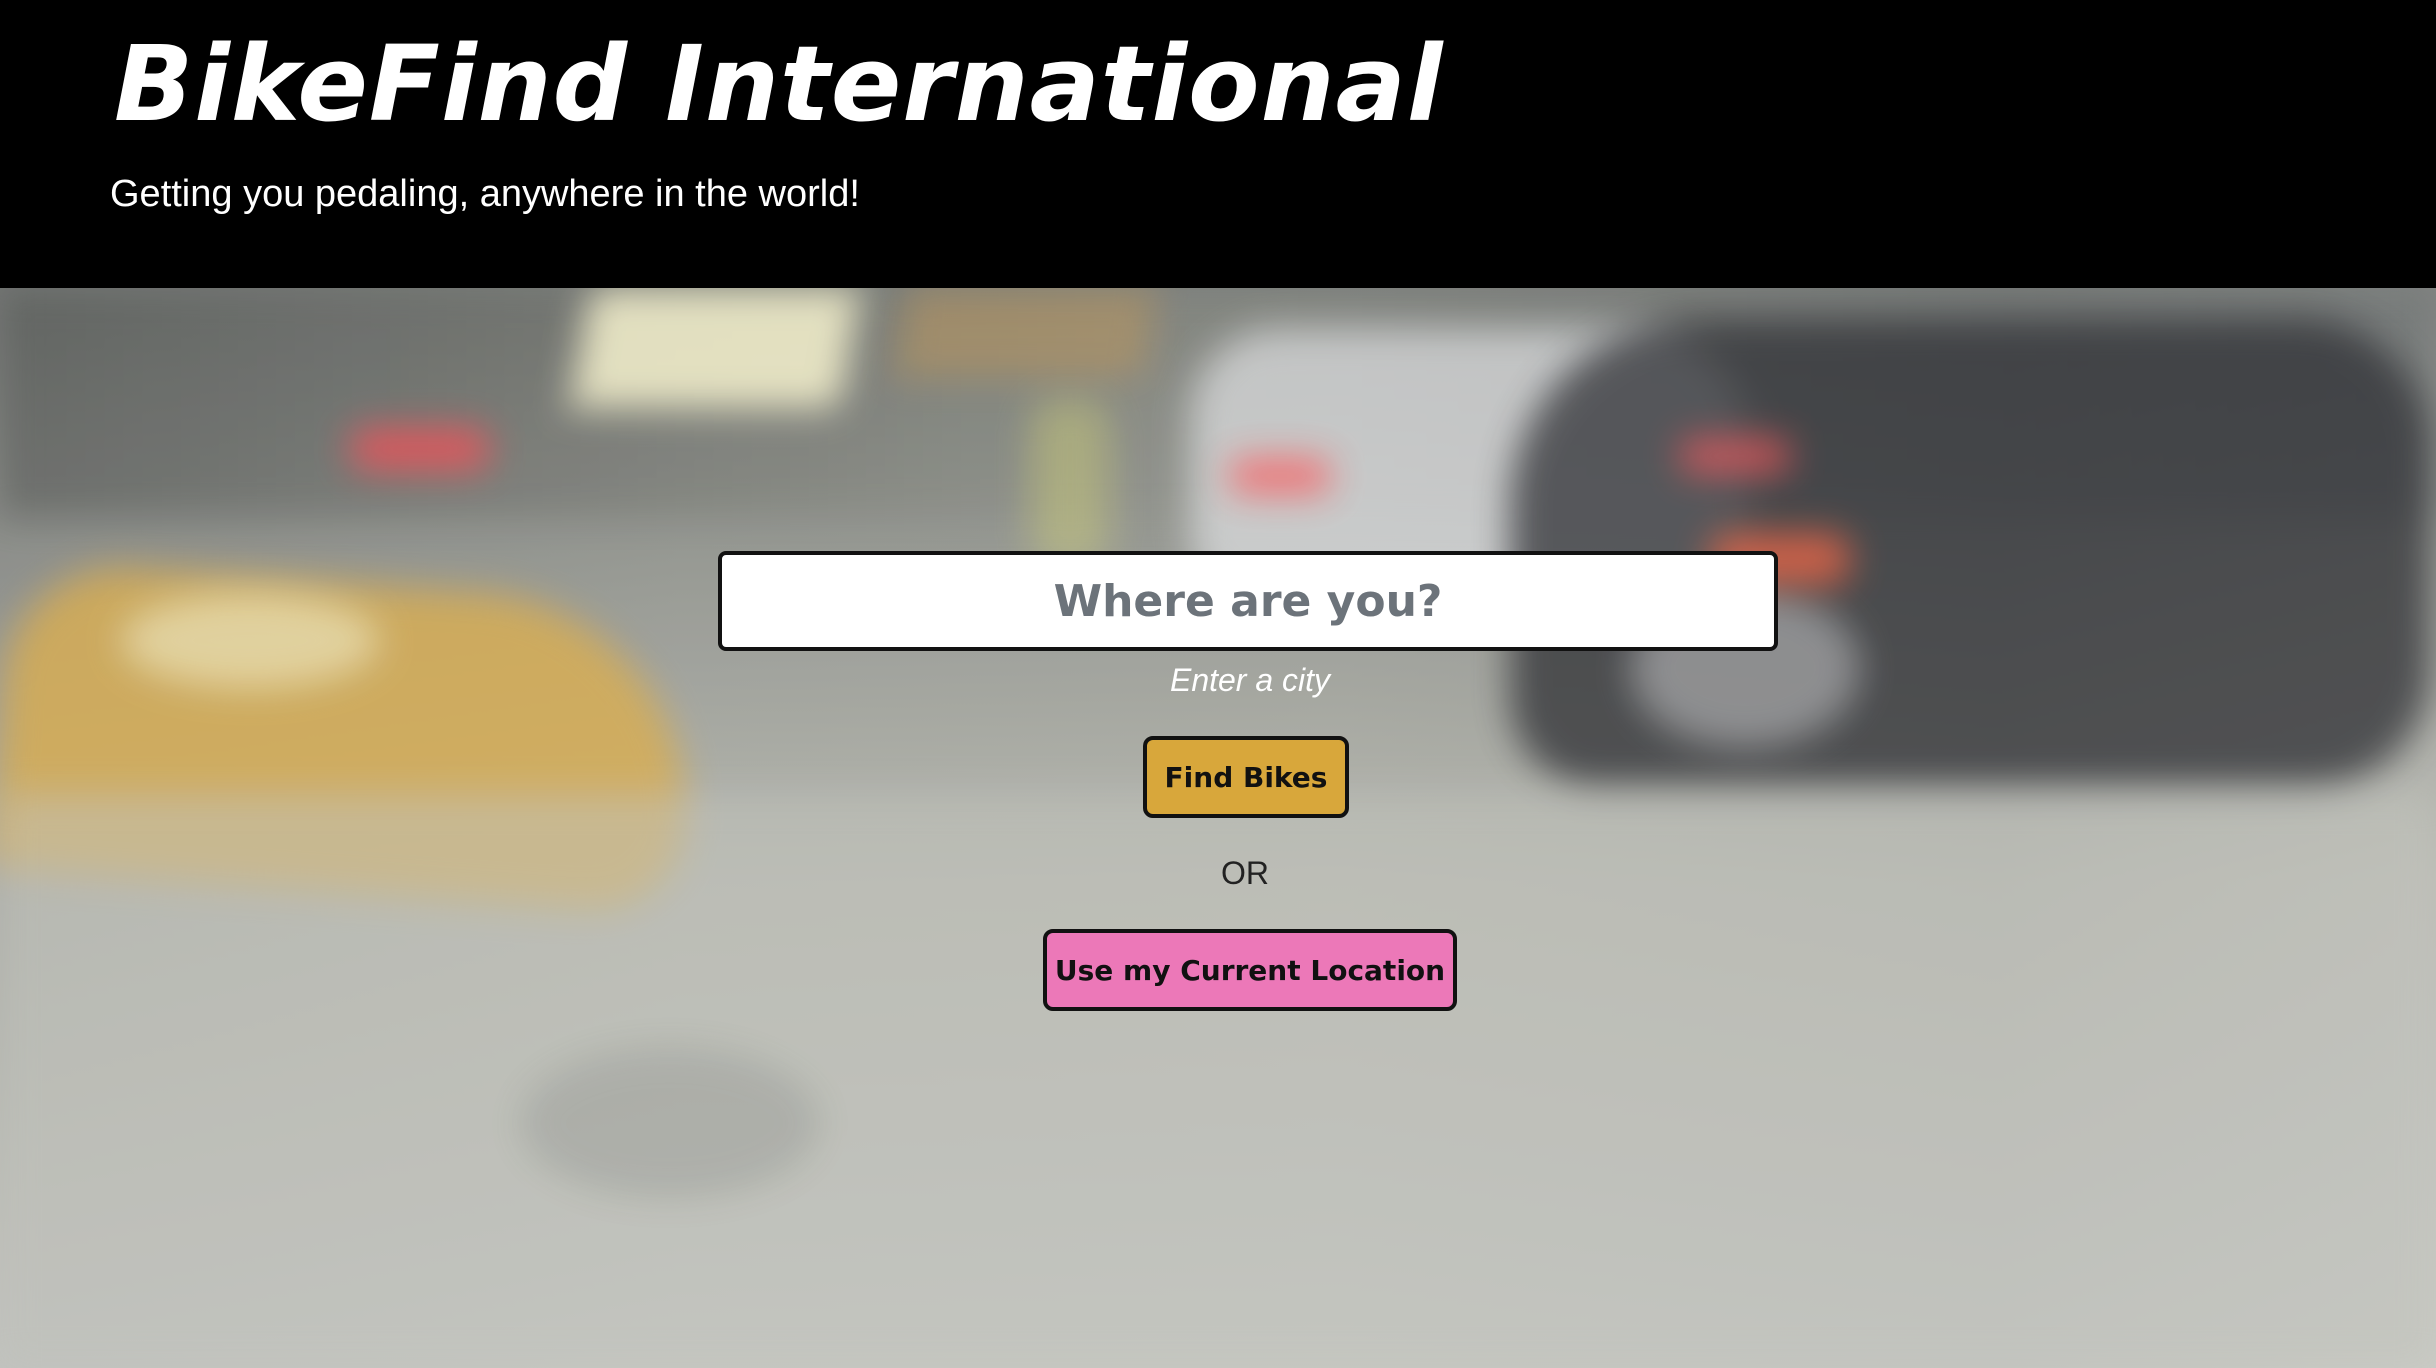 The width and height of the screenshot is (2436, 1368). I want to click on use-current-location-button: Use my Current Location, so click(1250, 970).